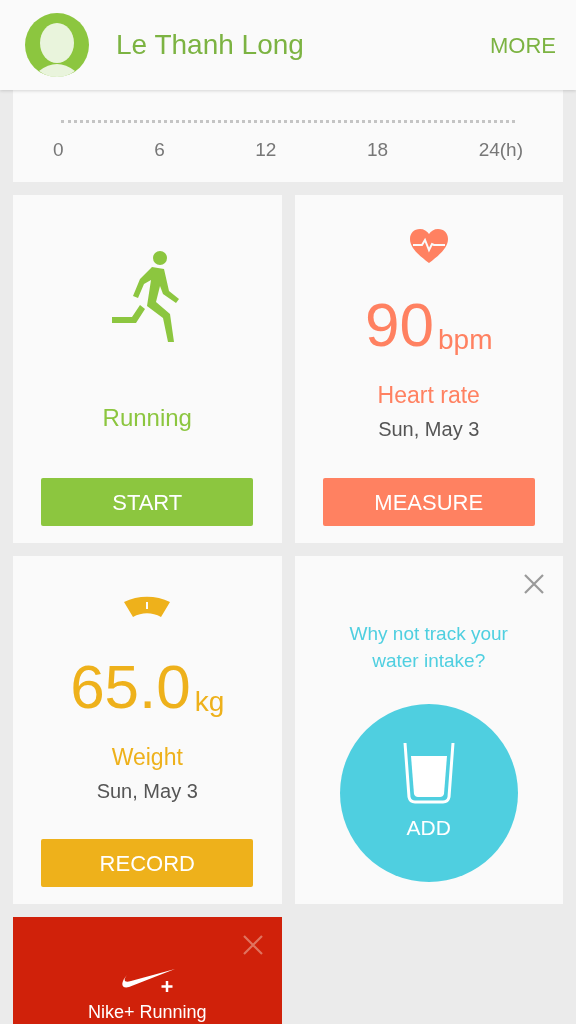 This screenshot has width=576, height=1024. Describe the element at coordinates (428, 773) in the screenshot. I see `glass-icon` at that location.